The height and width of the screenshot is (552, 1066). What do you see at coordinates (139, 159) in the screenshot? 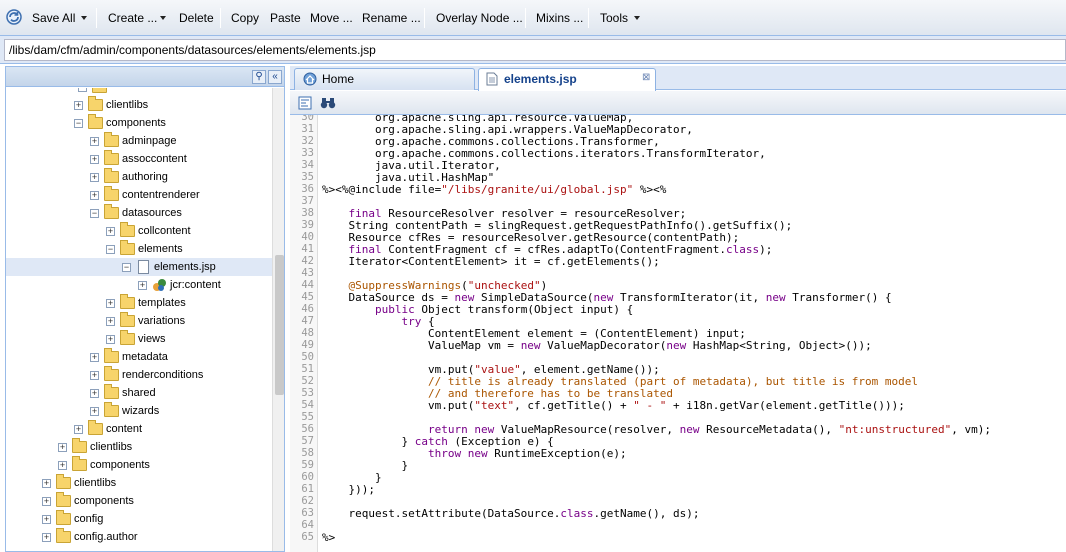
I see `tree-node: + assoccontent` at bounding box center [139, 159].